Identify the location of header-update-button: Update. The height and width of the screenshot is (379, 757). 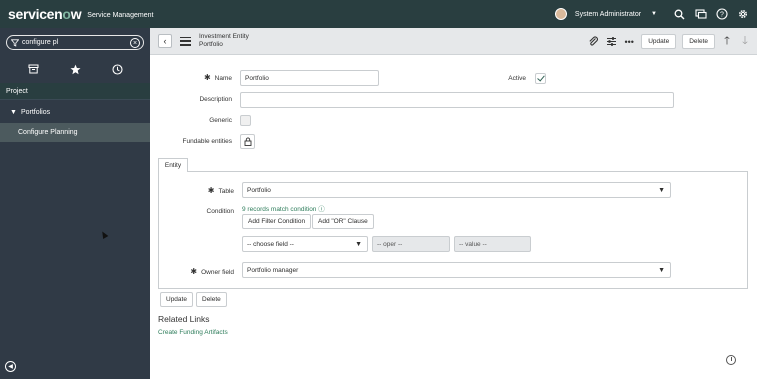
(659, 41).